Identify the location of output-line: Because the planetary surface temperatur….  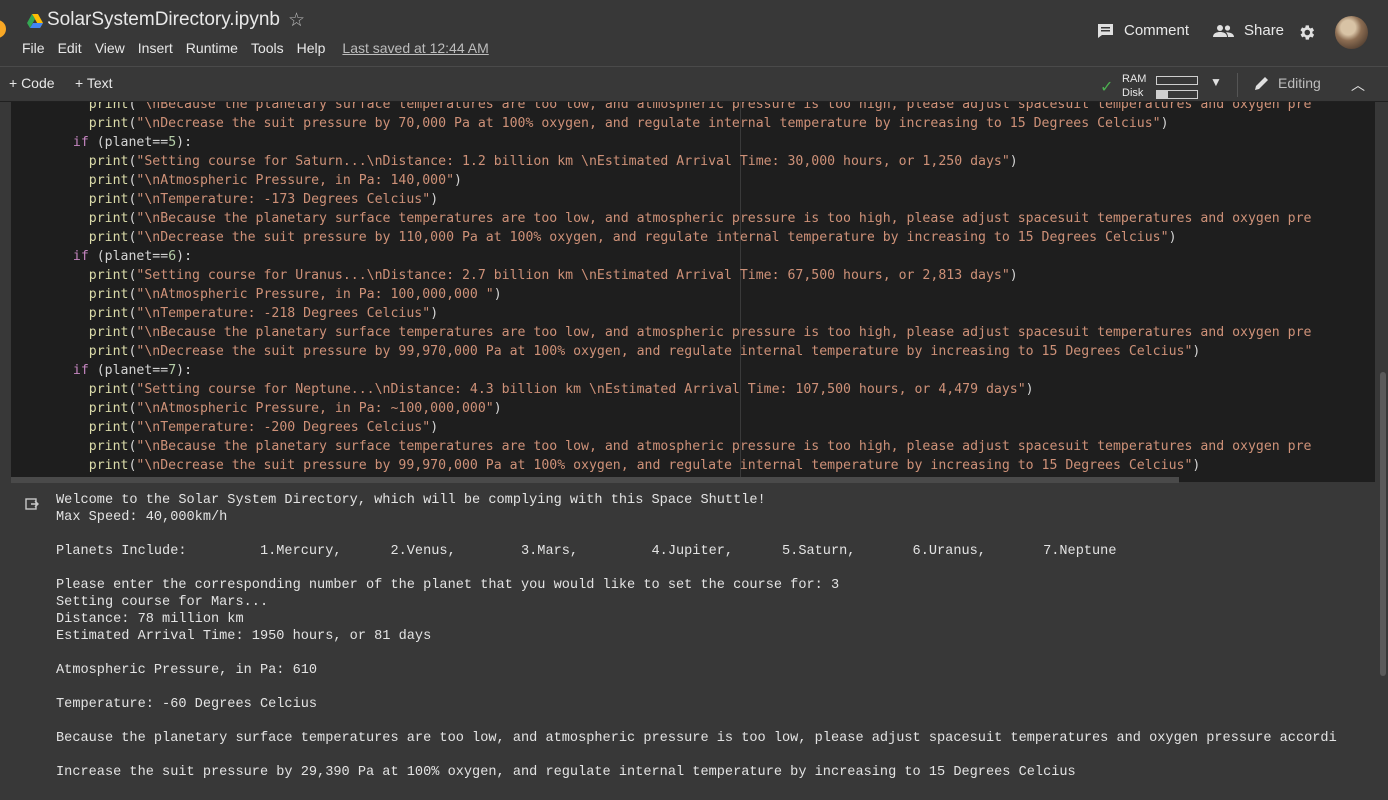
(696, 738).